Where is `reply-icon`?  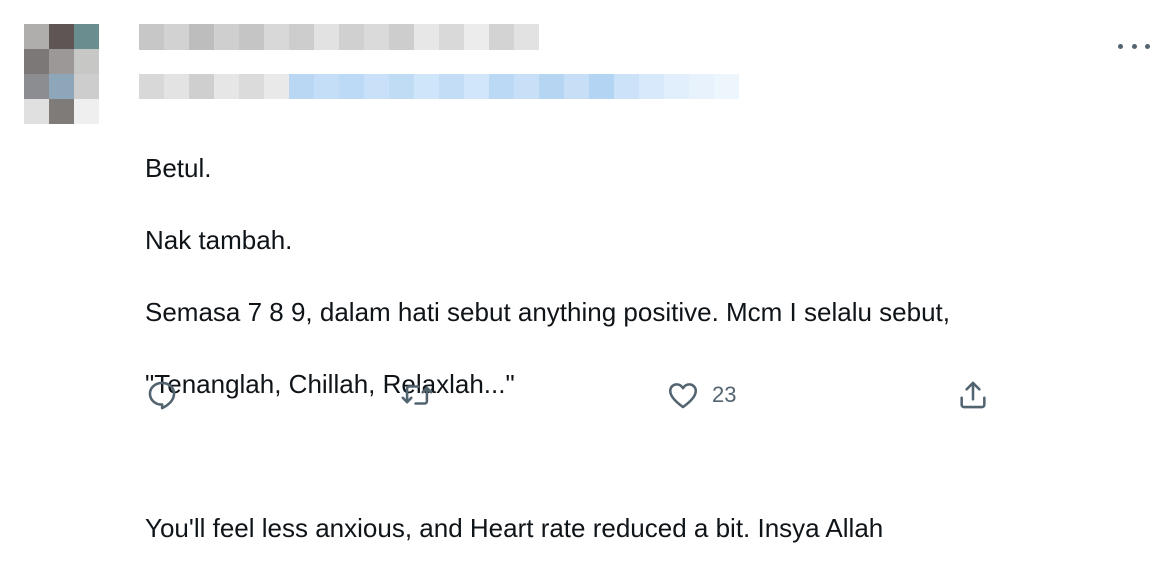 reply-icon is located at coordinates (162, 395).